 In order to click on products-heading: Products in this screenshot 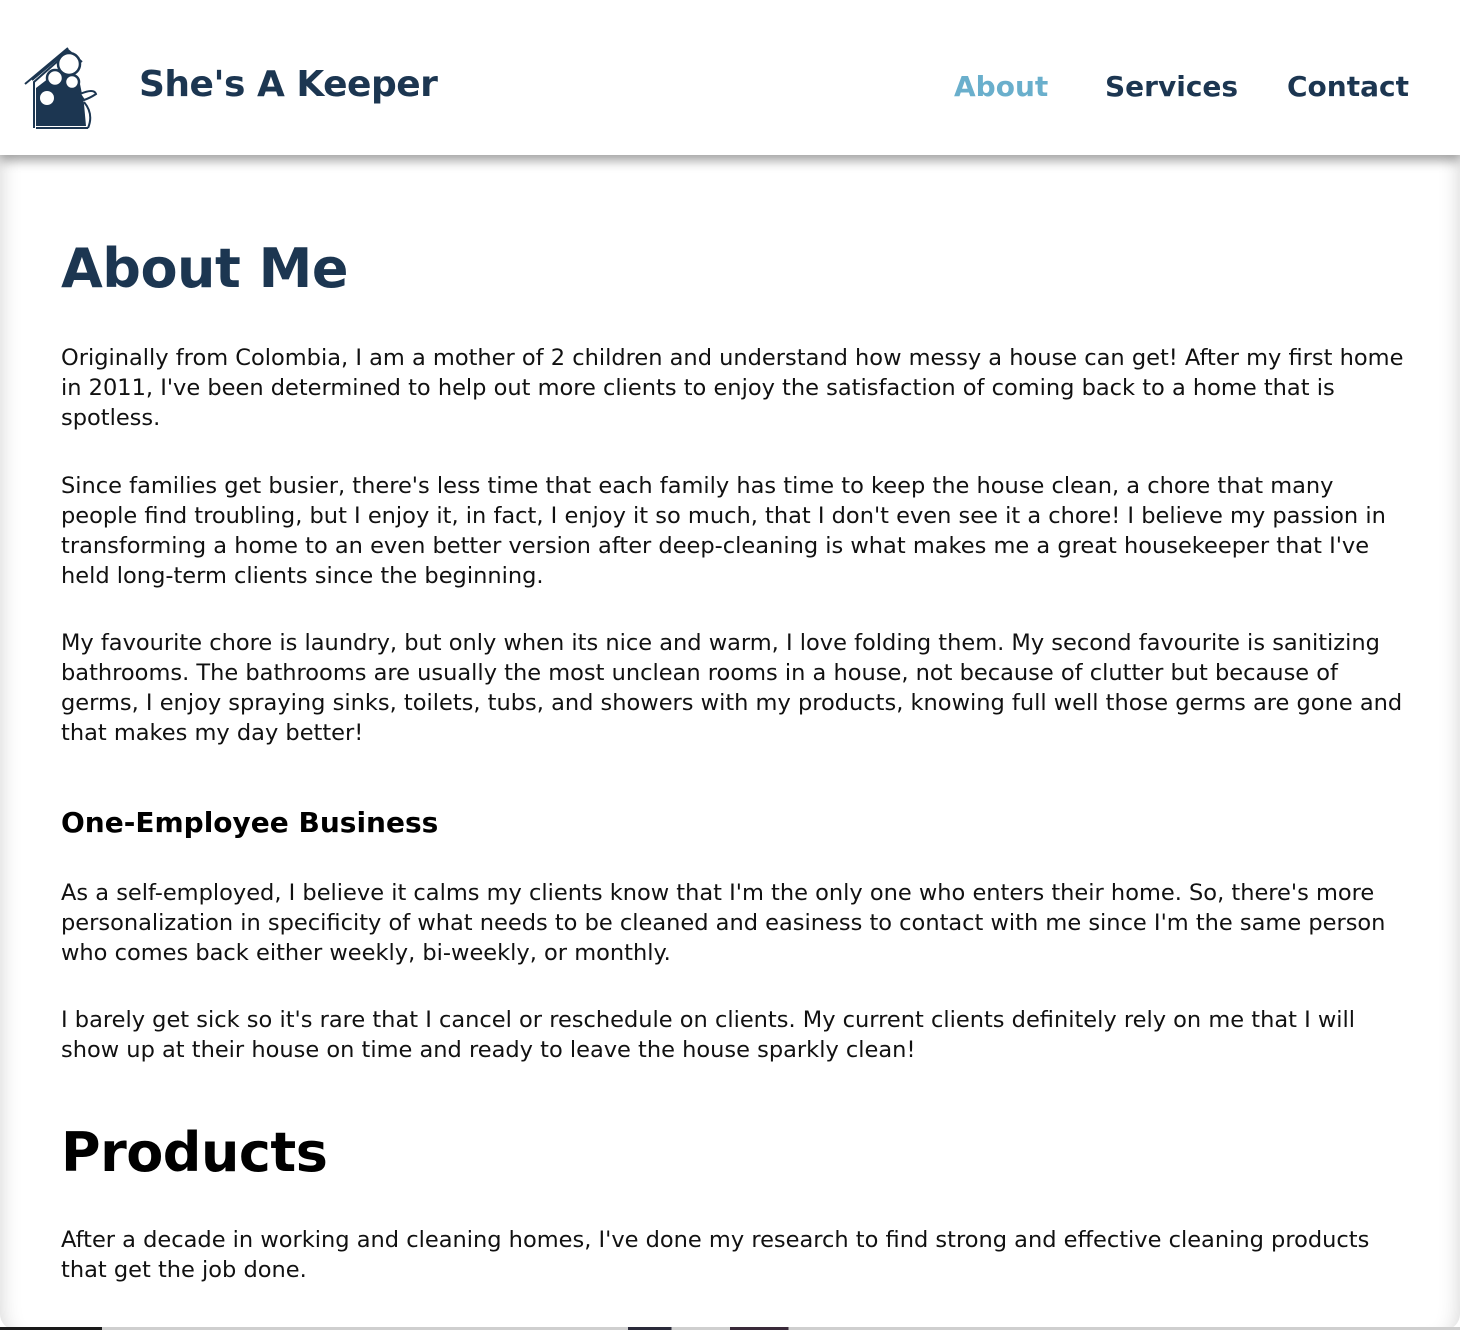, I will do `click(194, 1152)`.